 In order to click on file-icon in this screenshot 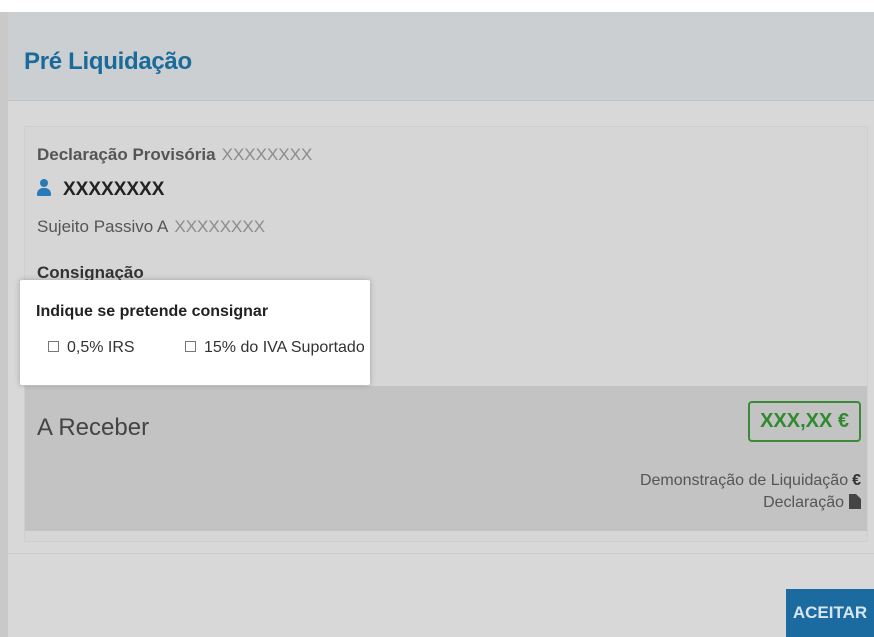, I will do `click(855, 501)`.